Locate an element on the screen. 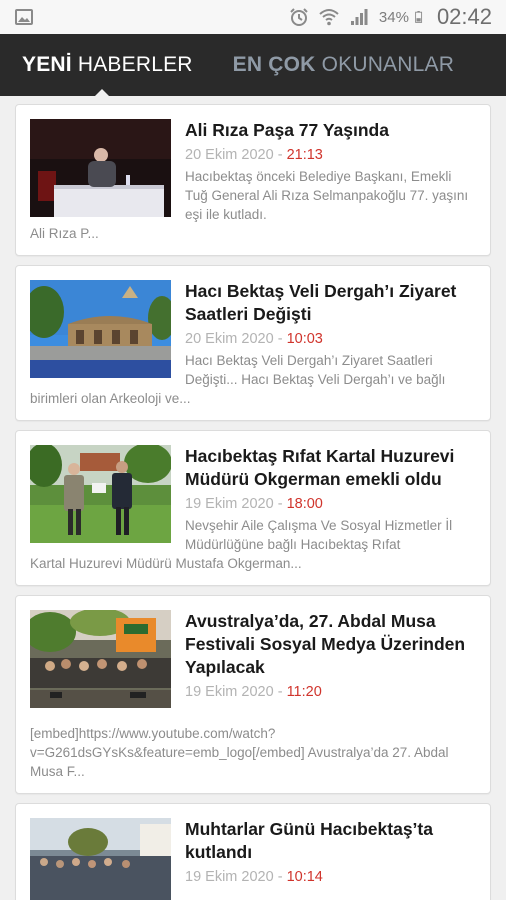 The width and height of the screenshot is (506, 900). signal-icon is located at coordinates (359, 17).